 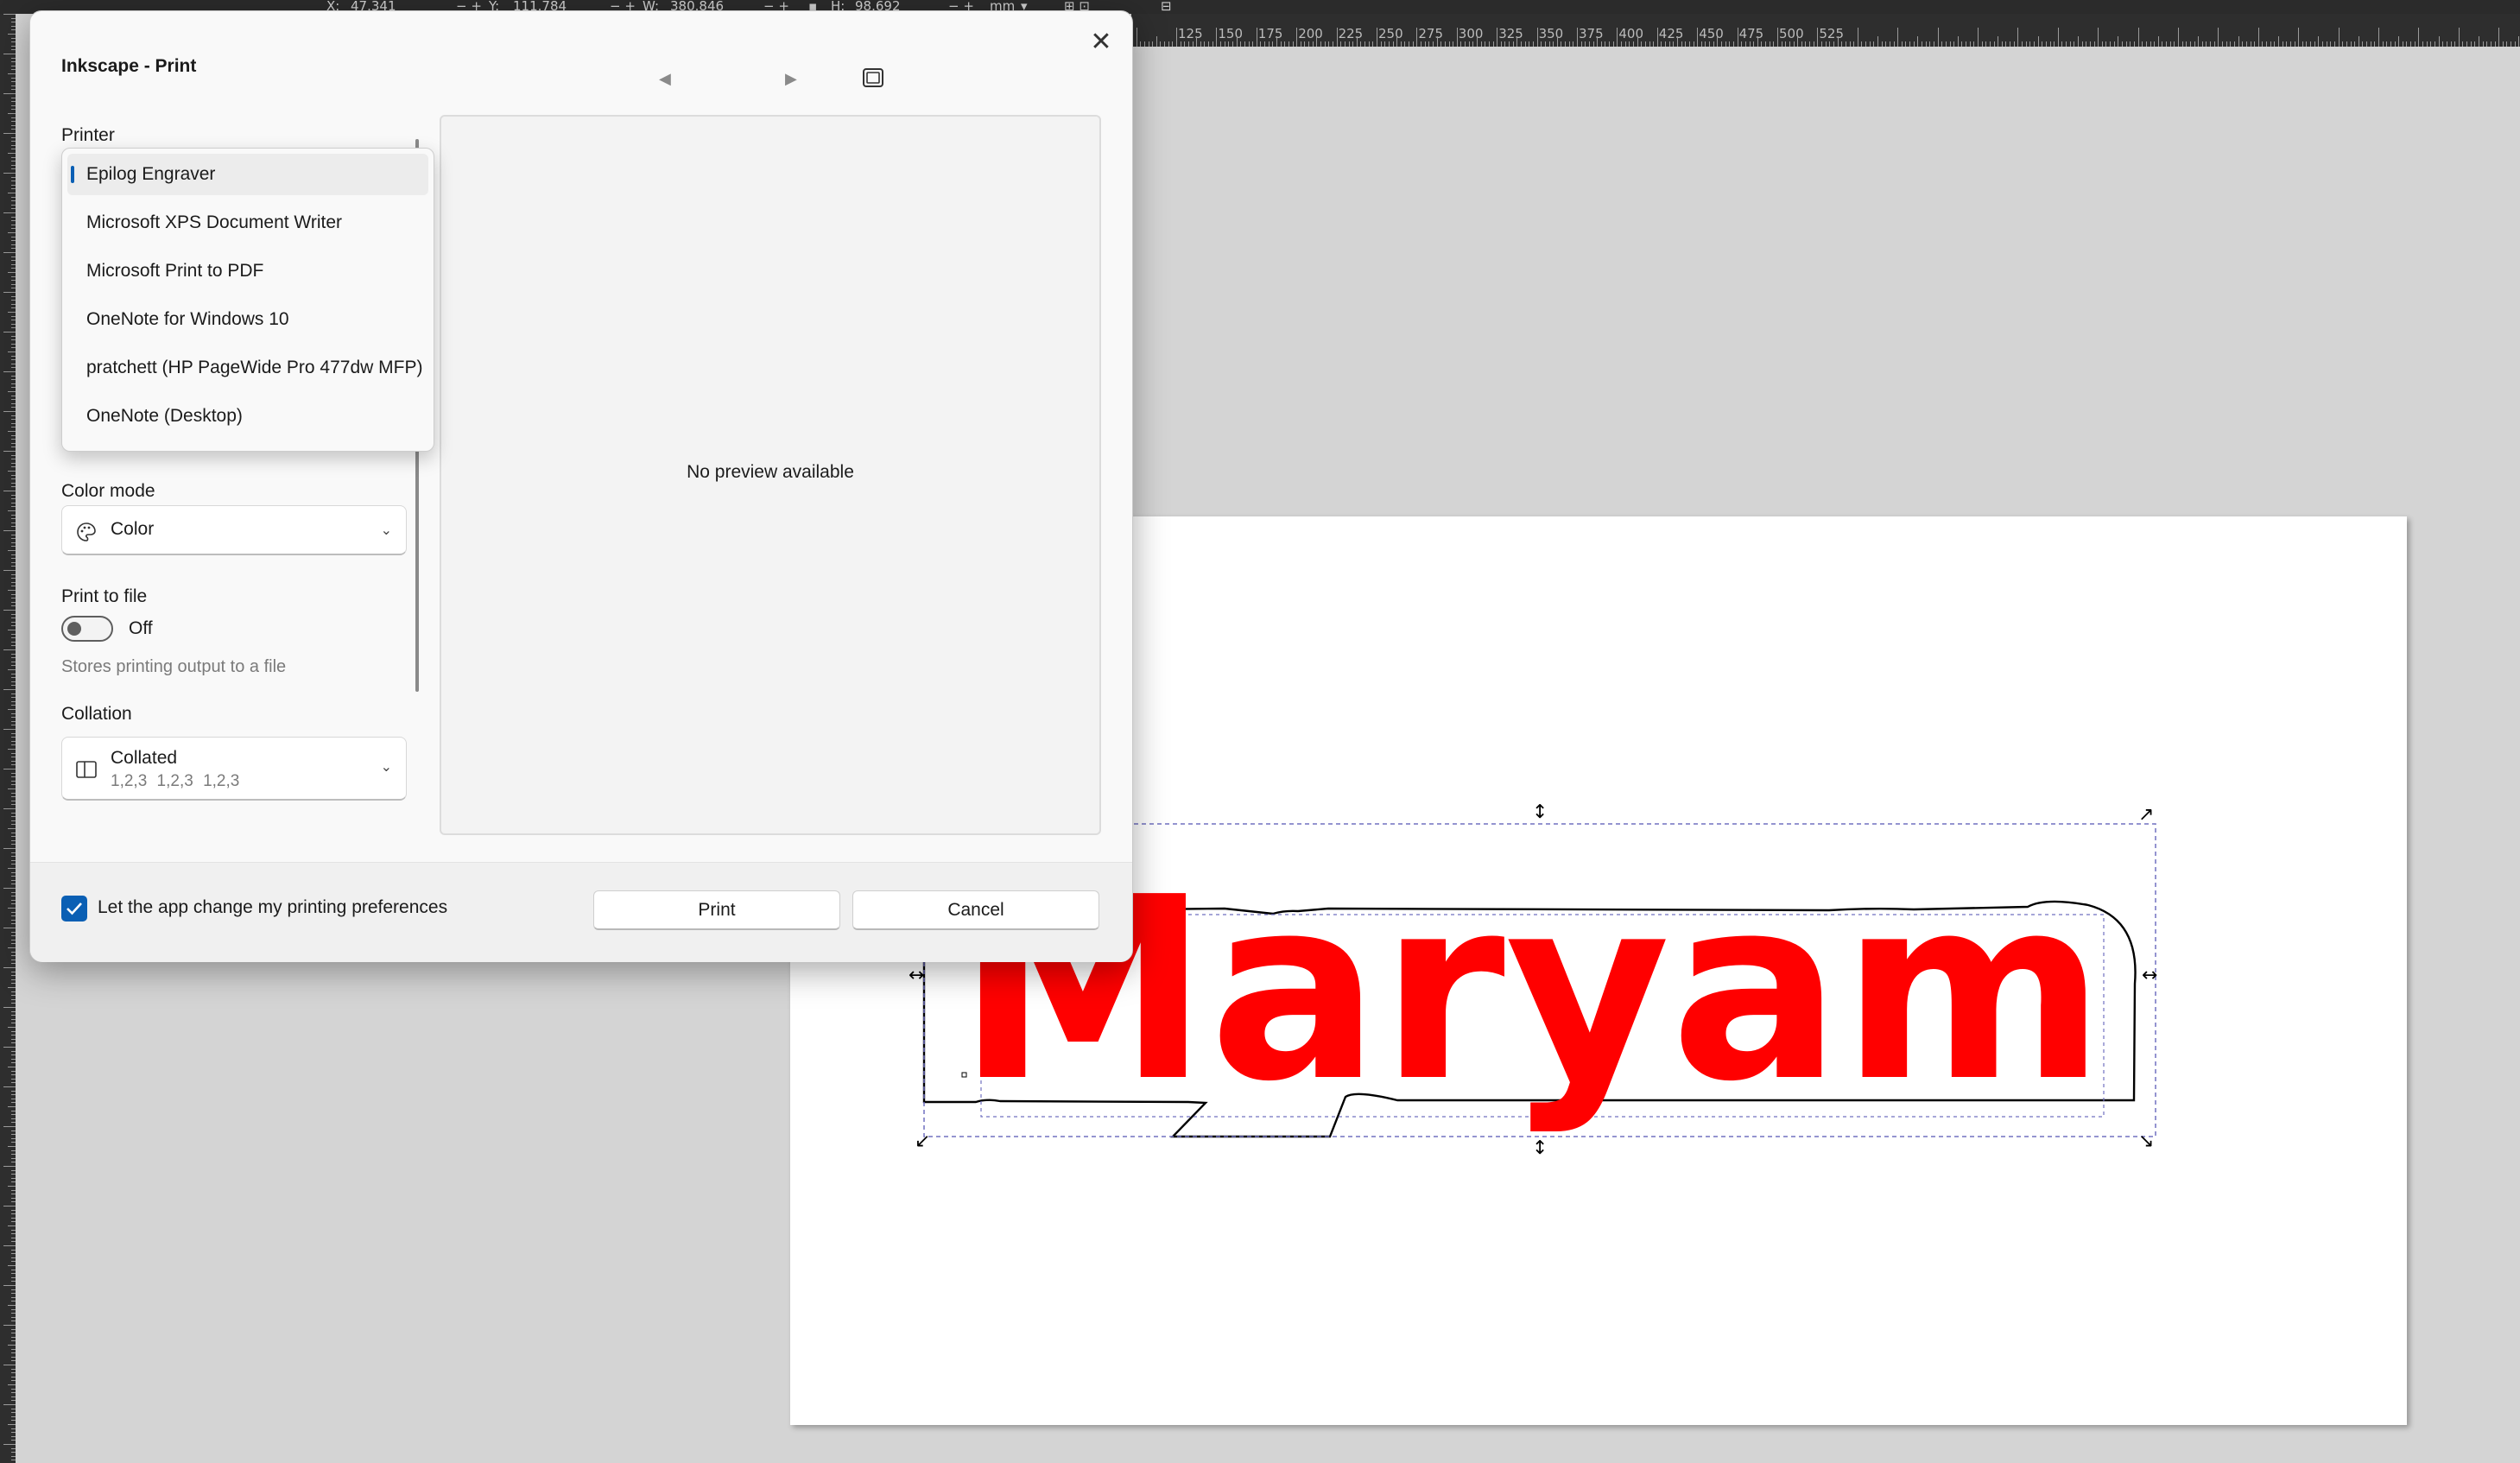 I want to click on ruler-label: 350, so click(x=1551, y=33).